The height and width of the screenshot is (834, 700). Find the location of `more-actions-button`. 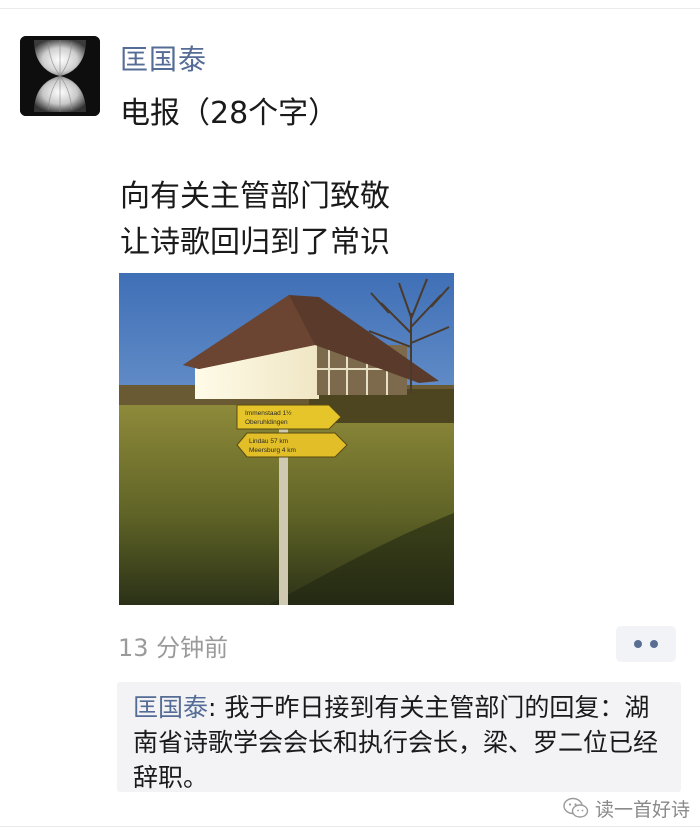

more-actions-button is located at coordinates (646, 644).